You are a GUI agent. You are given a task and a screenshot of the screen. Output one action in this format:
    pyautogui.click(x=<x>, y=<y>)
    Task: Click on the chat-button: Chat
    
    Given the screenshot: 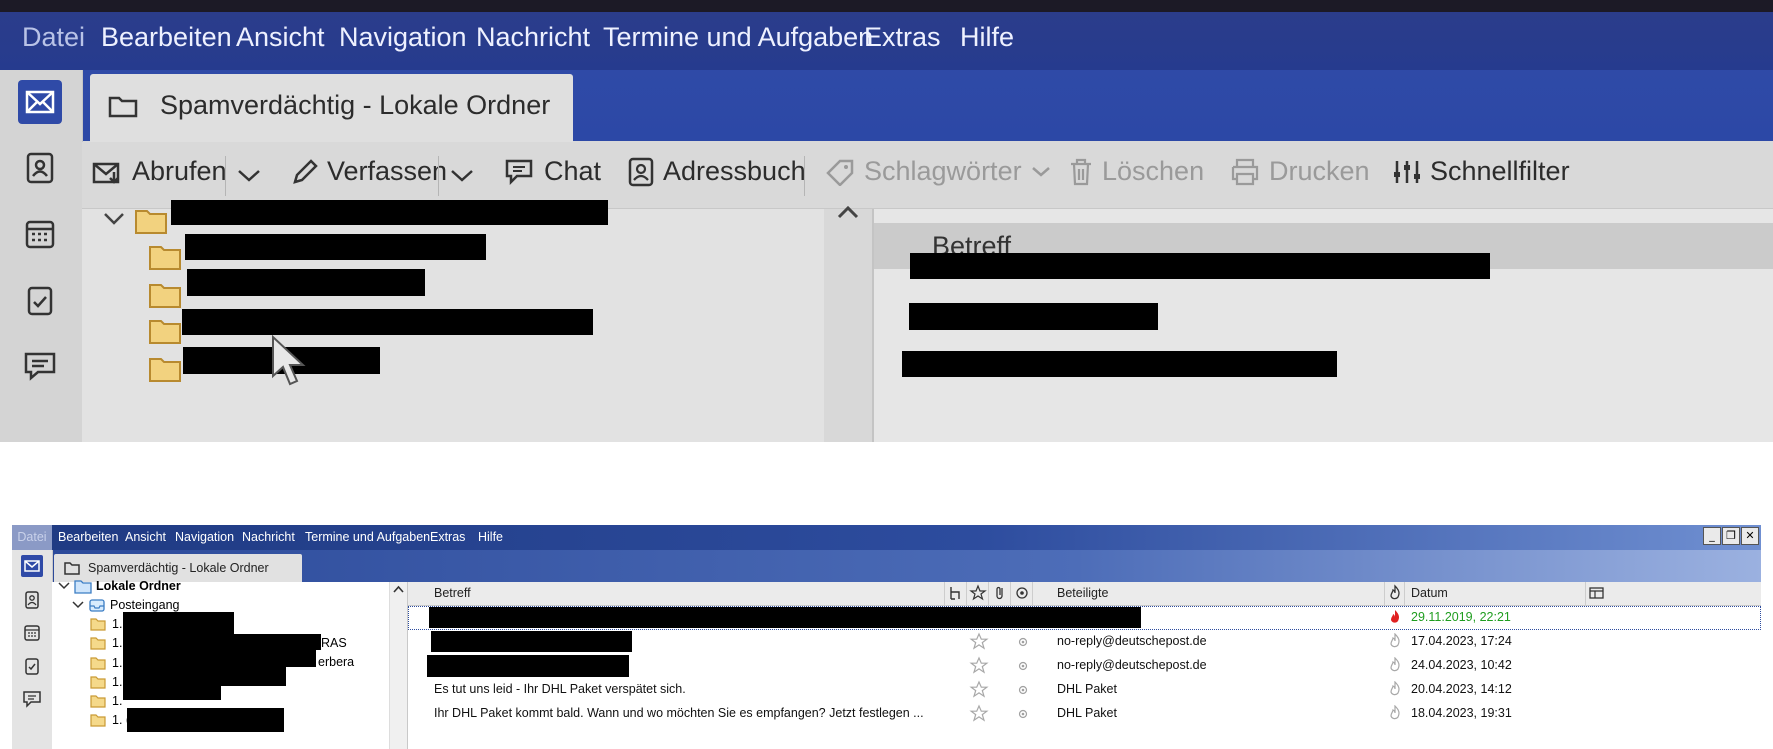 What is the action you would take?
    pyautogui.click(x=552, y=171)
    